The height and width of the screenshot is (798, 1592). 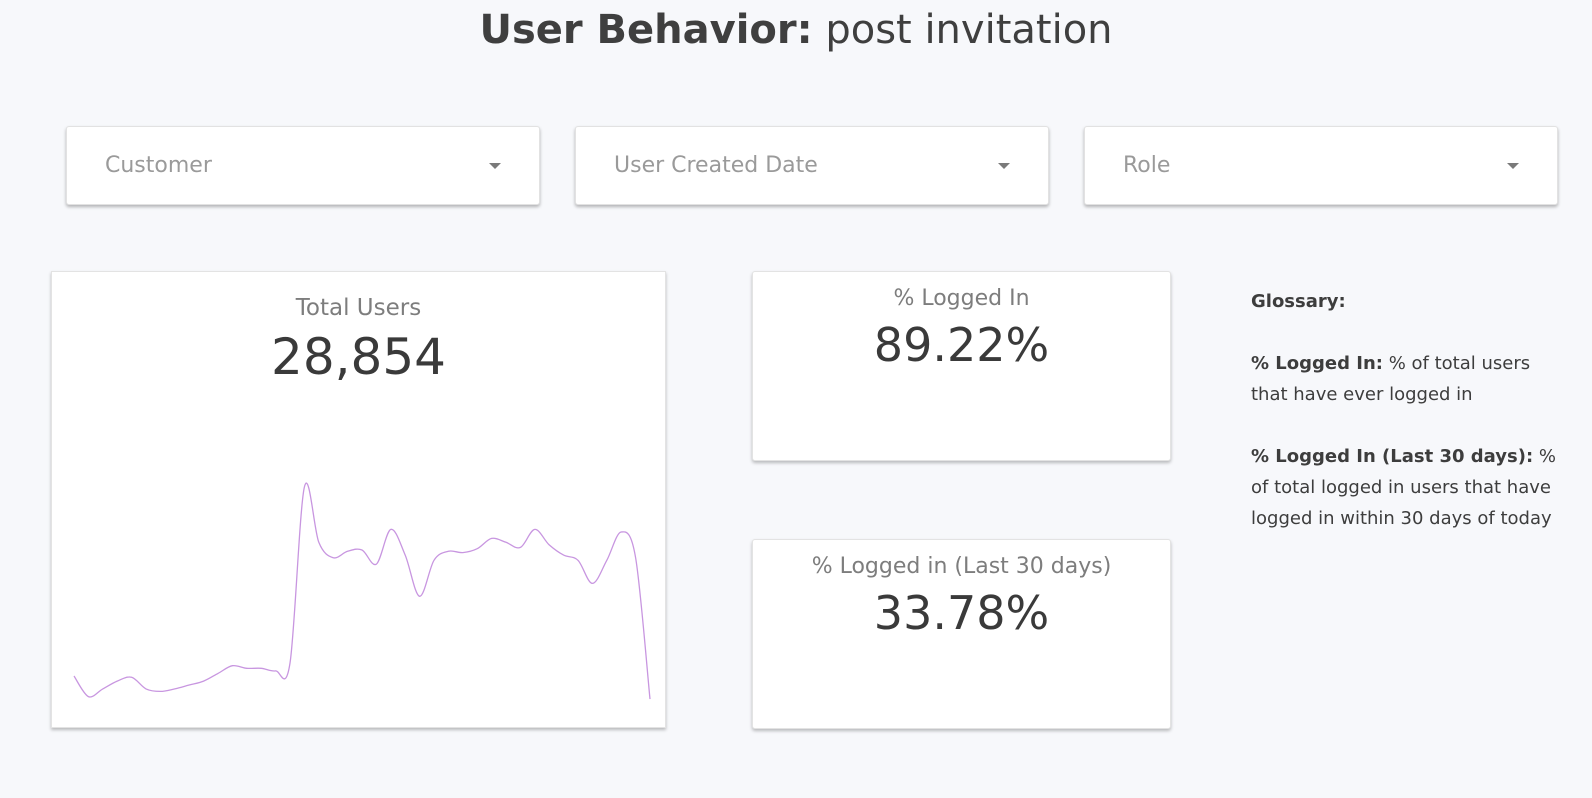 What do you see at coordinates (961, 566) in the screenshot?
I see `logged-in-30-days-title: % Logged in (Last 30 days)` at bounding box center [961, 566].